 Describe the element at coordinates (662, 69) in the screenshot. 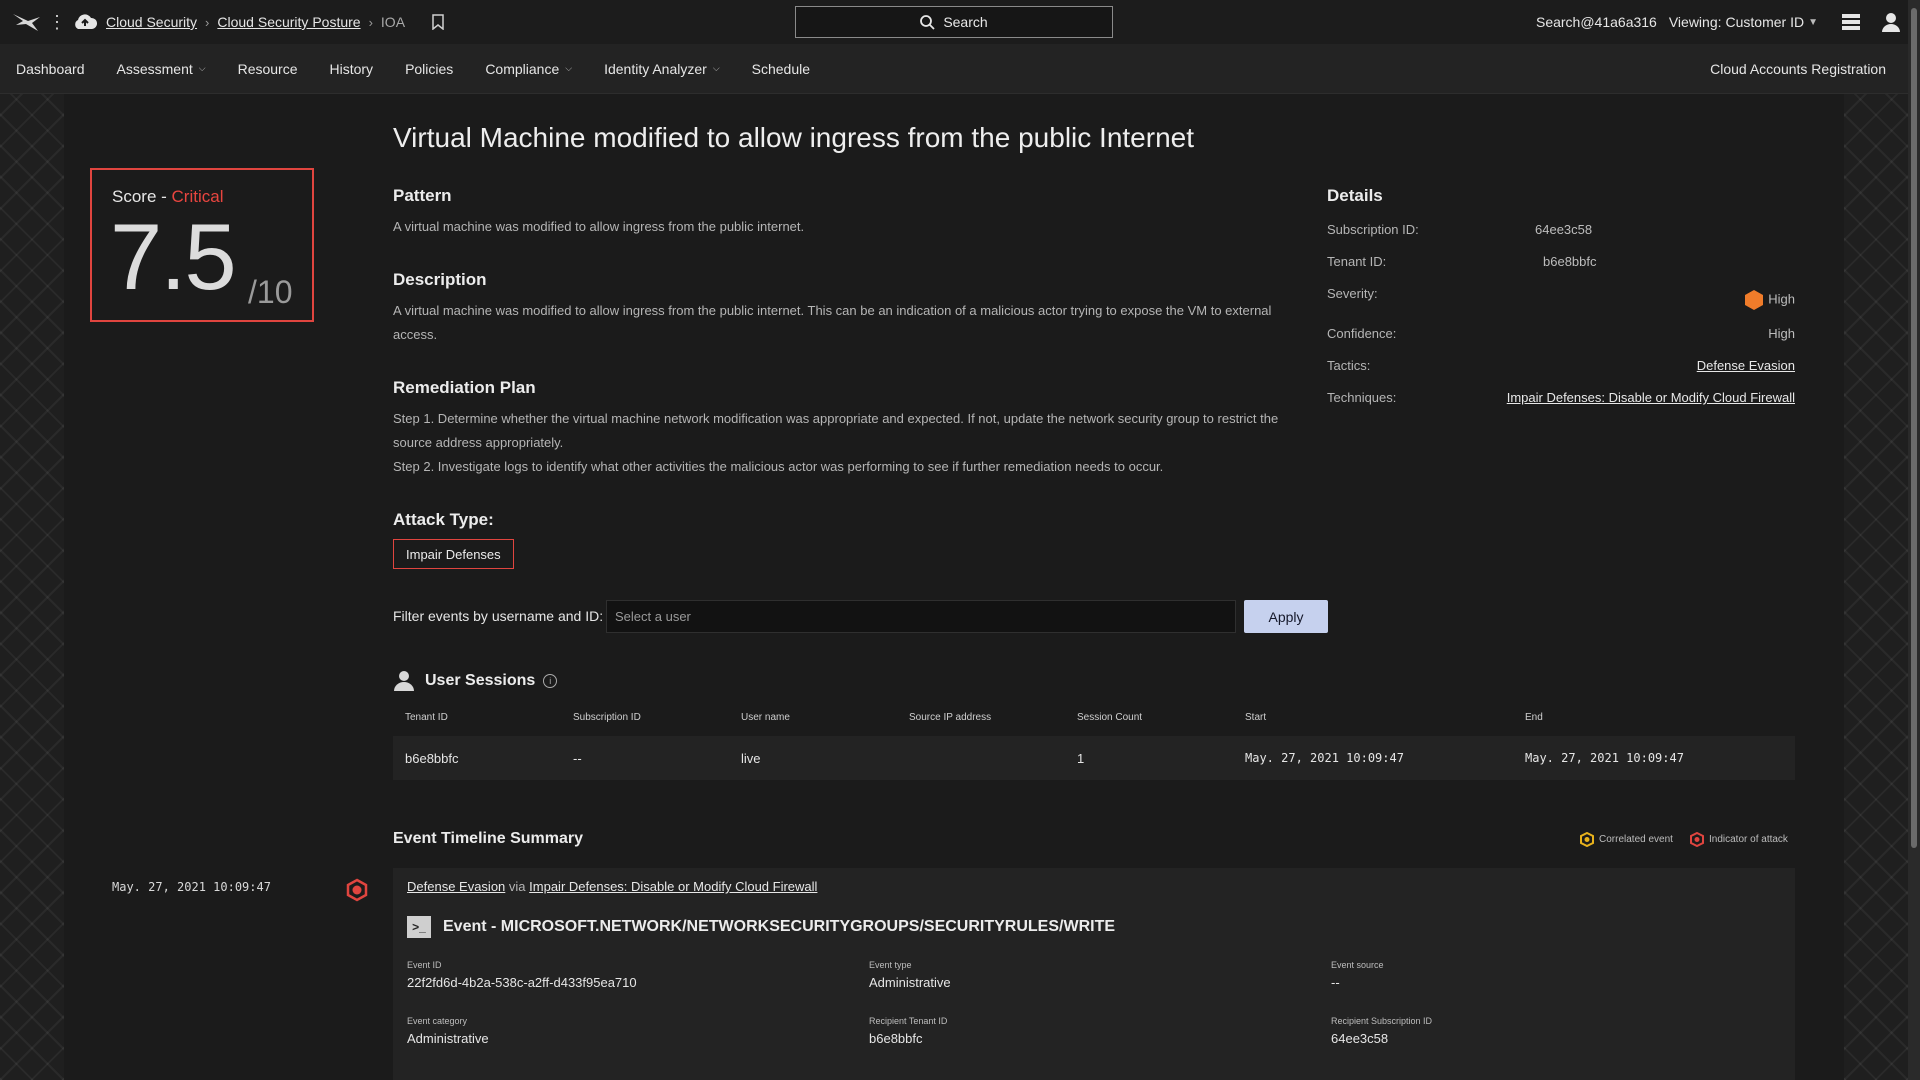

I see `nav-identity-analyzer: Identity Analyzer ⌵` at that location.